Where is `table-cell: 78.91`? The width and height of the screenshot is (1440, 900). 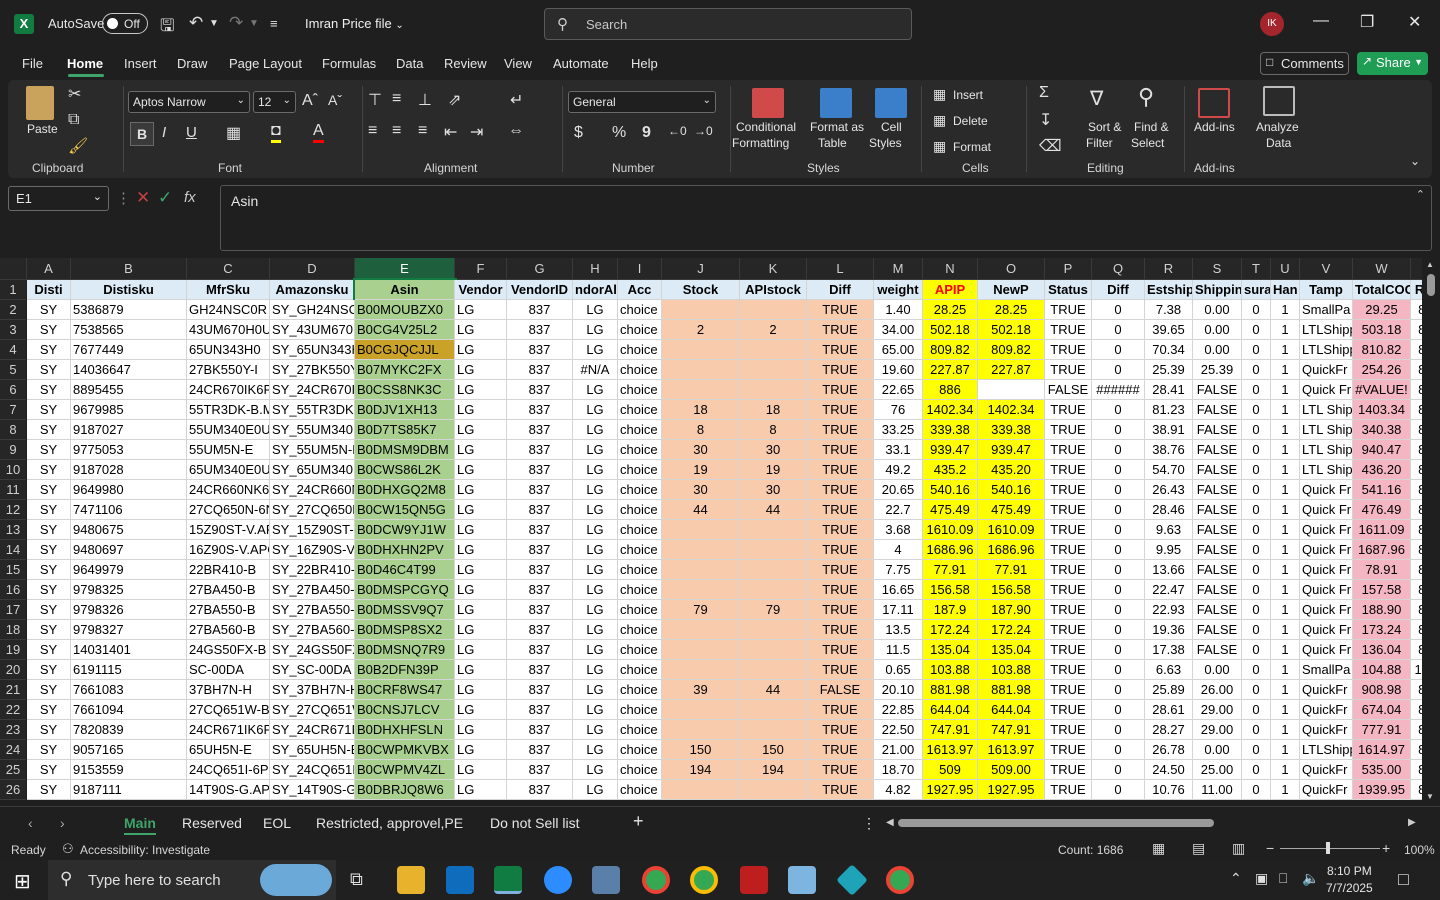 table-cell: 78.91 is located at coordinates (1382, 570).